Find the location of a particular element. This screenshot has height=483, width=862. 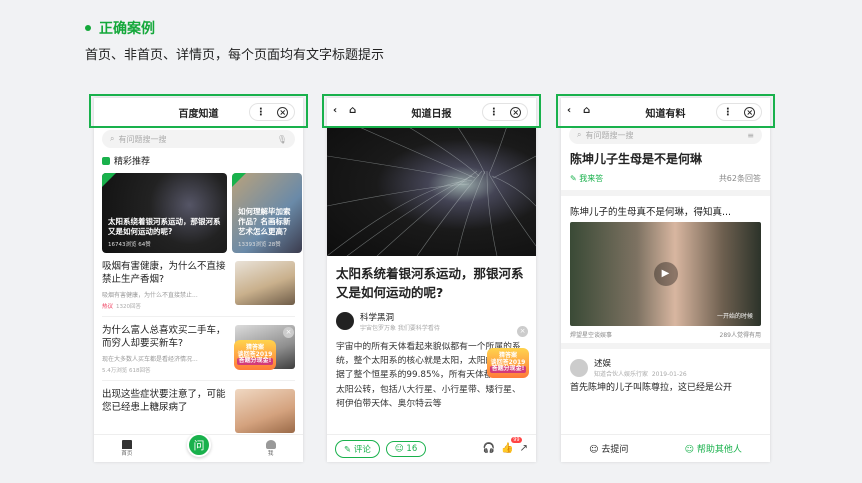

item-meta: 5.4万浏览 618回答 is located at coordinates (126, 370).